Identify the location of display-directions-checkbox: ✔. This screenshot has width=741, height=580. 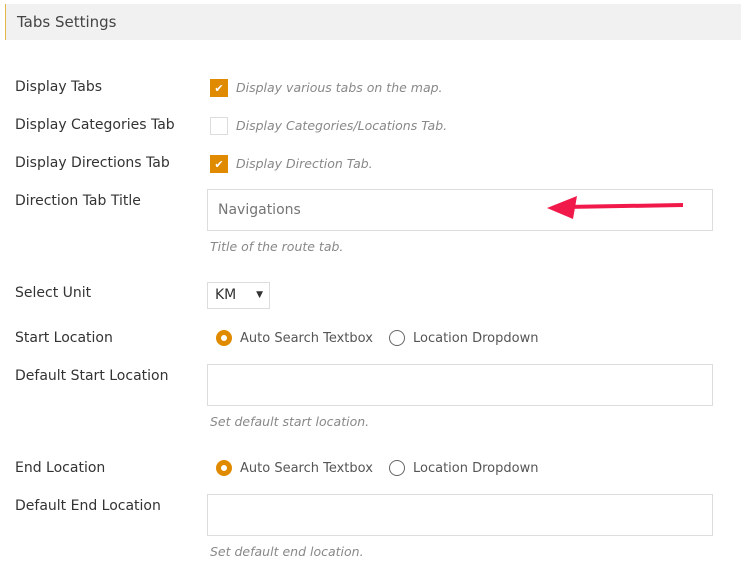
(219, 164).